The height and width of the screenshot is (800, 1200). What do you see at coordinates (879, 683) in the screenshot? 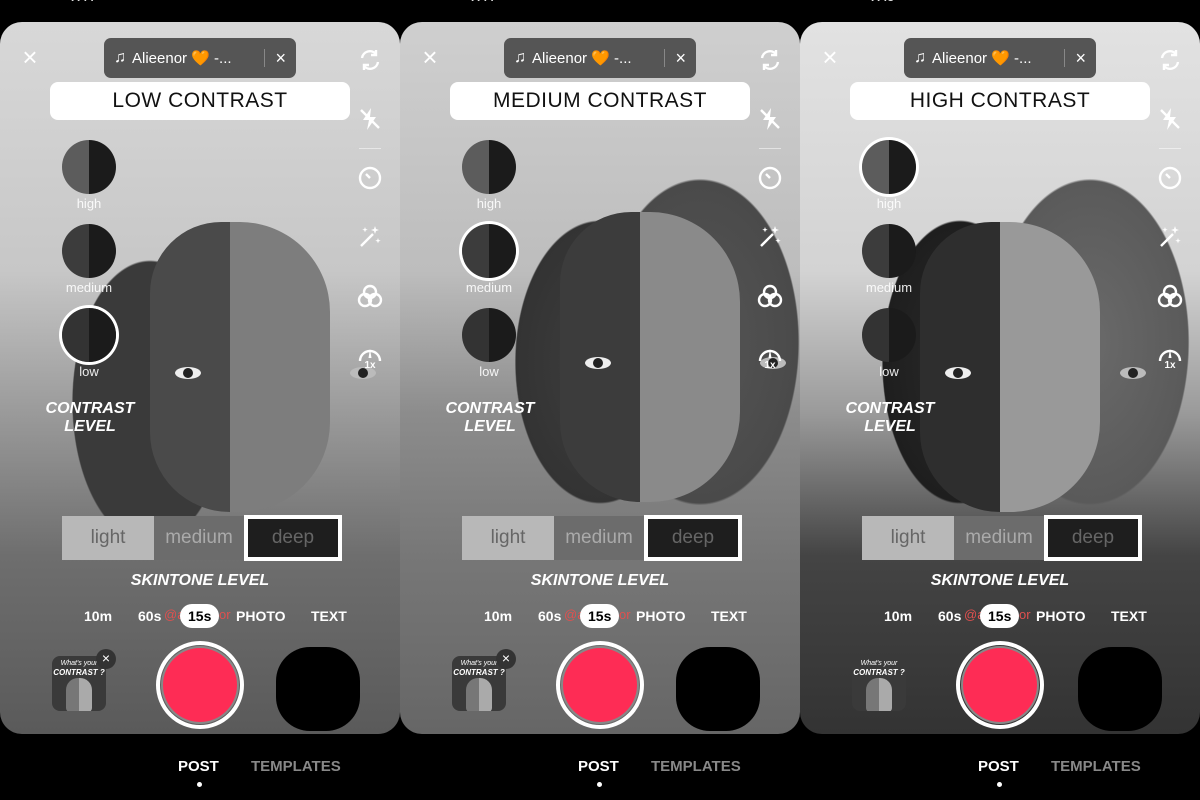
I see `effect-thumbnail: What's your CONTRAST ?` at bounding box center [879, 683].